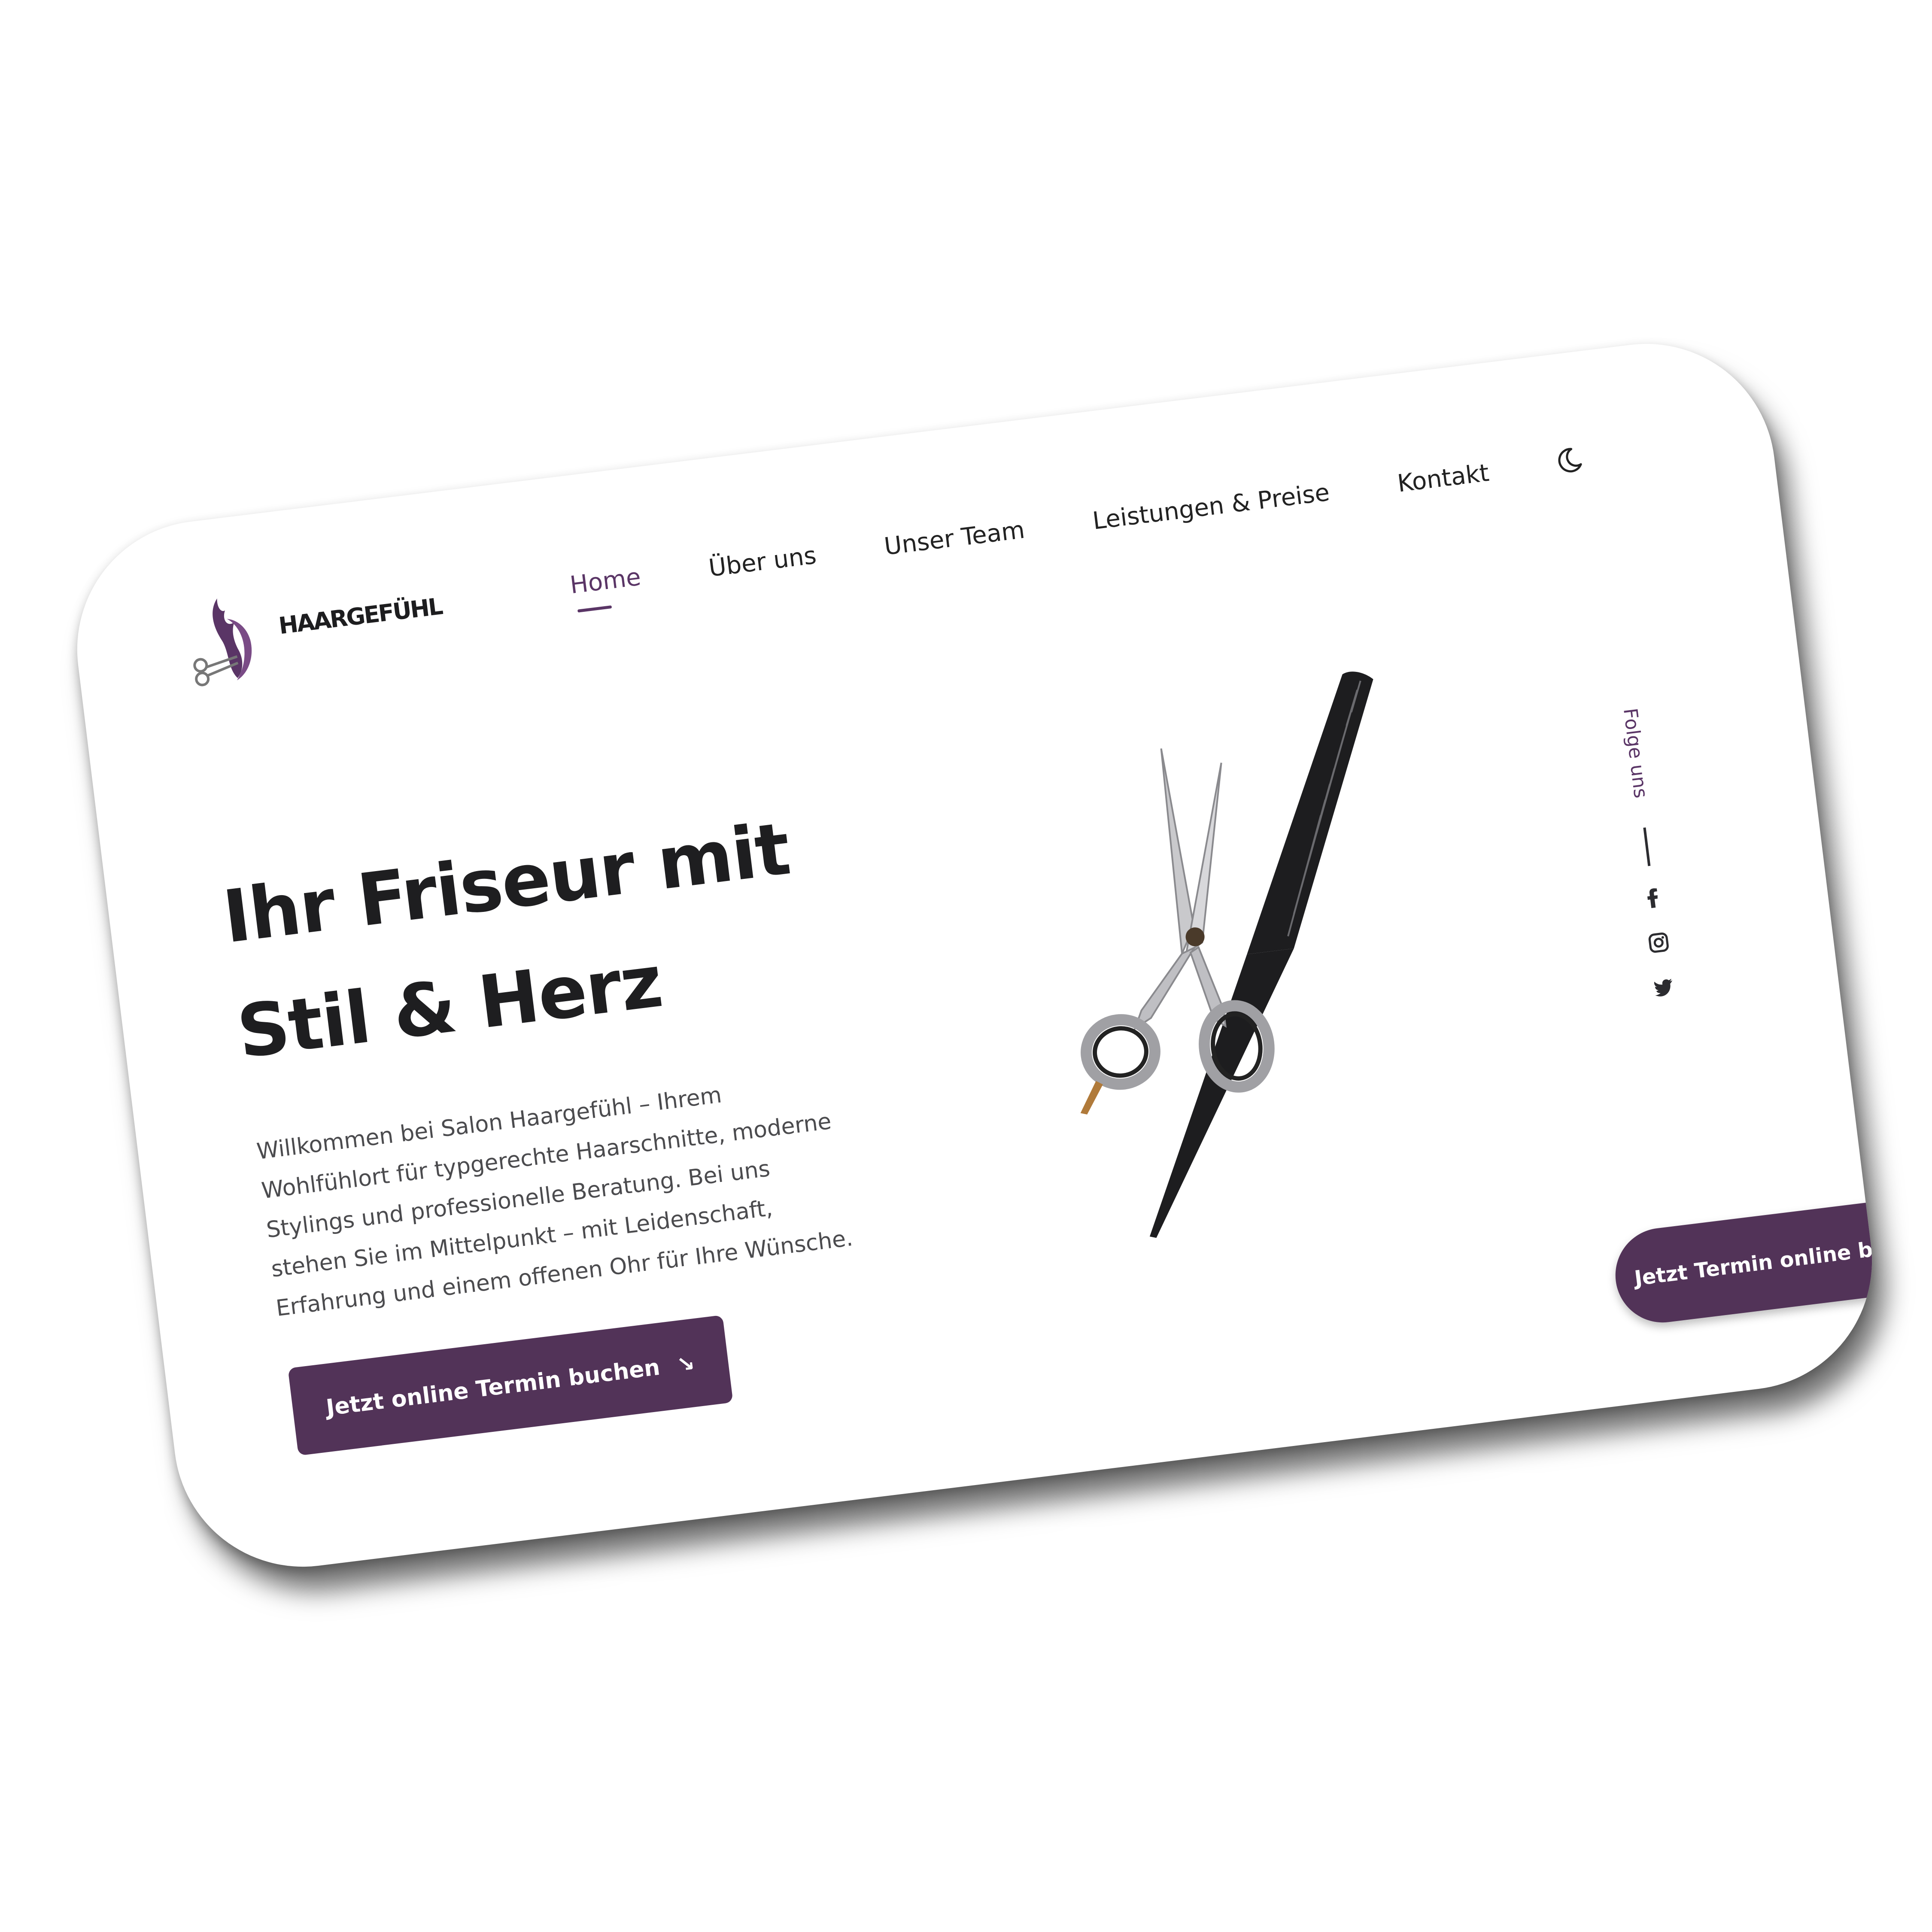 This screenshot has height=1932, width=1932. Describe the element at coordinates (1569, 461) in the screenshot. I see `moon-icon` at that location.